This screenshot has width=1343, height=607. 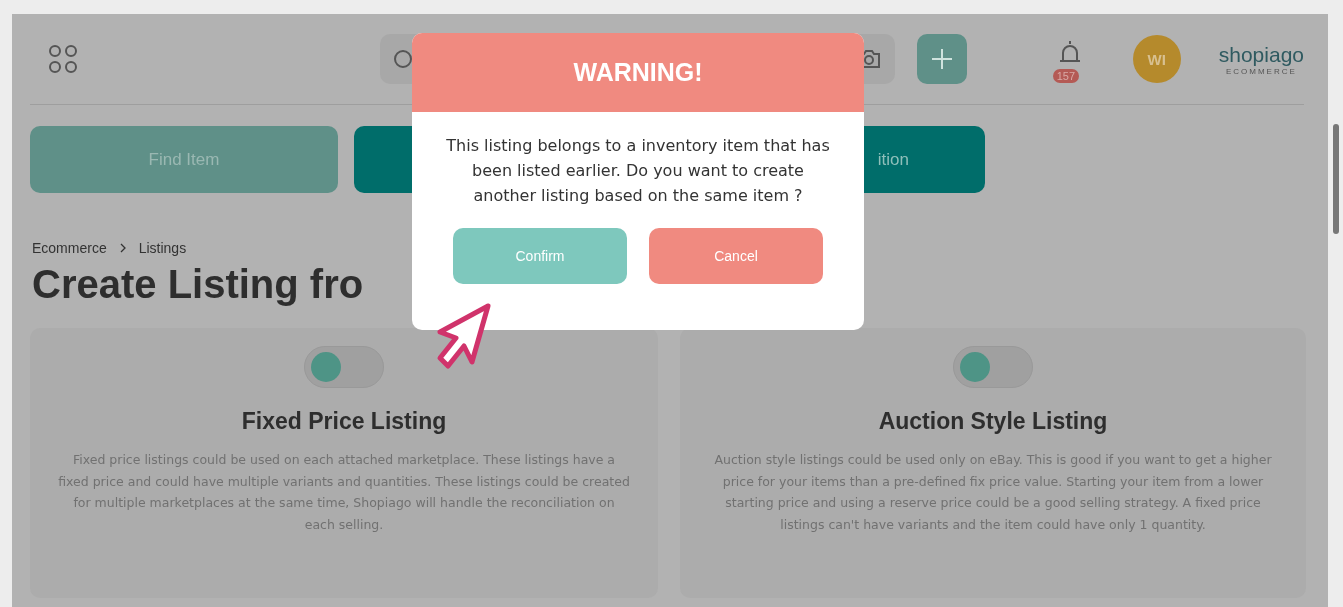 What do you see at coordinates (344, 421) in the screenshot?
I see `card-title: Fixed Price Listing` at bounding box center [344, 421].